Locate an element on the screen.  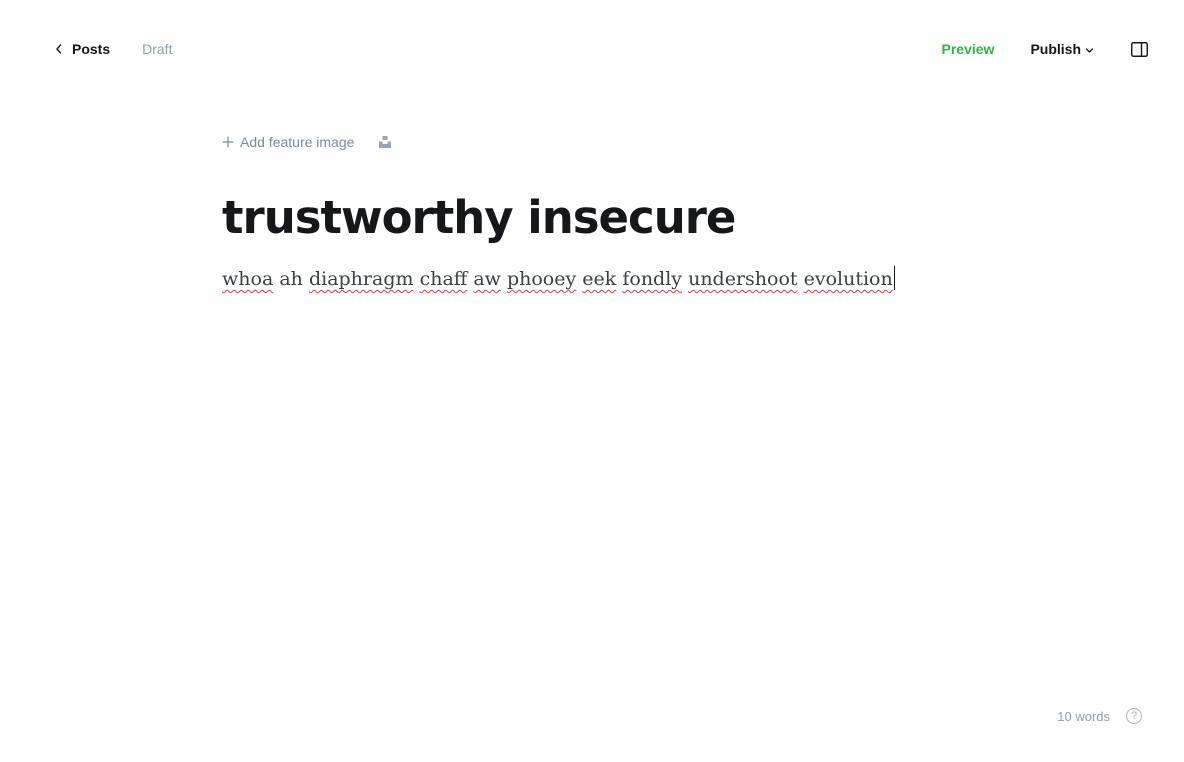
add-feature-image-button: Add feature image is located at coordinates (288, 142).